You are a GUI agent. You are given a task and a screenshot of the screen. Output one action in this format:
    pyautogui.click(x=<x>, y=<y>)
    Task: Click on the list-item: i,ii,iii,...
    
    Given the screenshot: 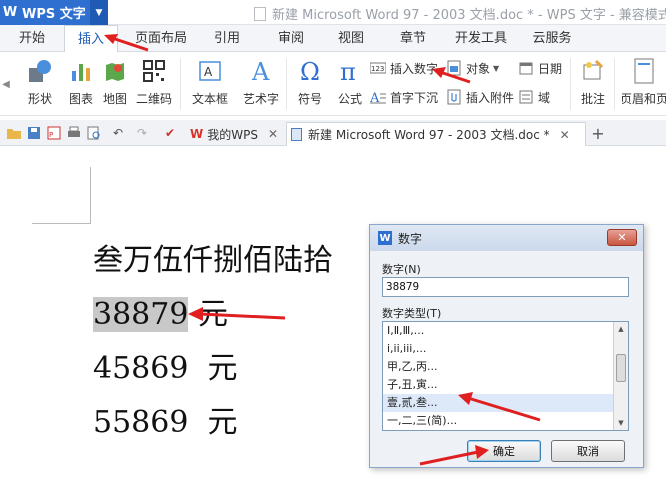 What is the action you would take?
    pyautogui.click(x=505, y=349)
    